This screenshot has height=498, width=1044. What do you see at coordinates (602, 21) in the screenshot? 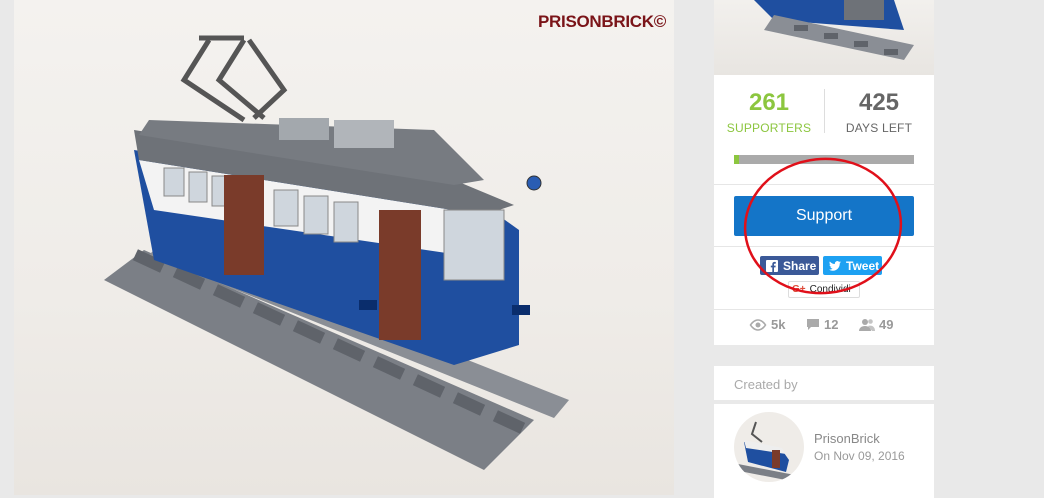
I see `watermark-text: PRISONBRICK©` at bounding box center [602, 21].